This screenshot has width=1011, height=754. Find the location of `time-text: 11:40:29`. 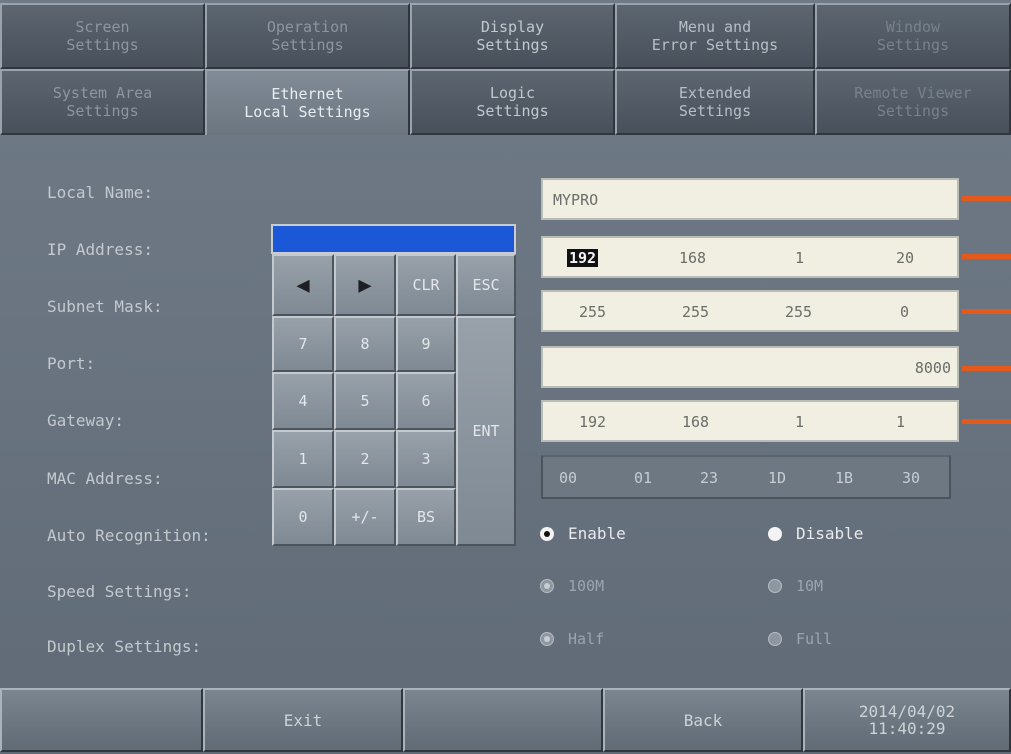

time-text: 11:40:29 is located at coordinates (907, 728).